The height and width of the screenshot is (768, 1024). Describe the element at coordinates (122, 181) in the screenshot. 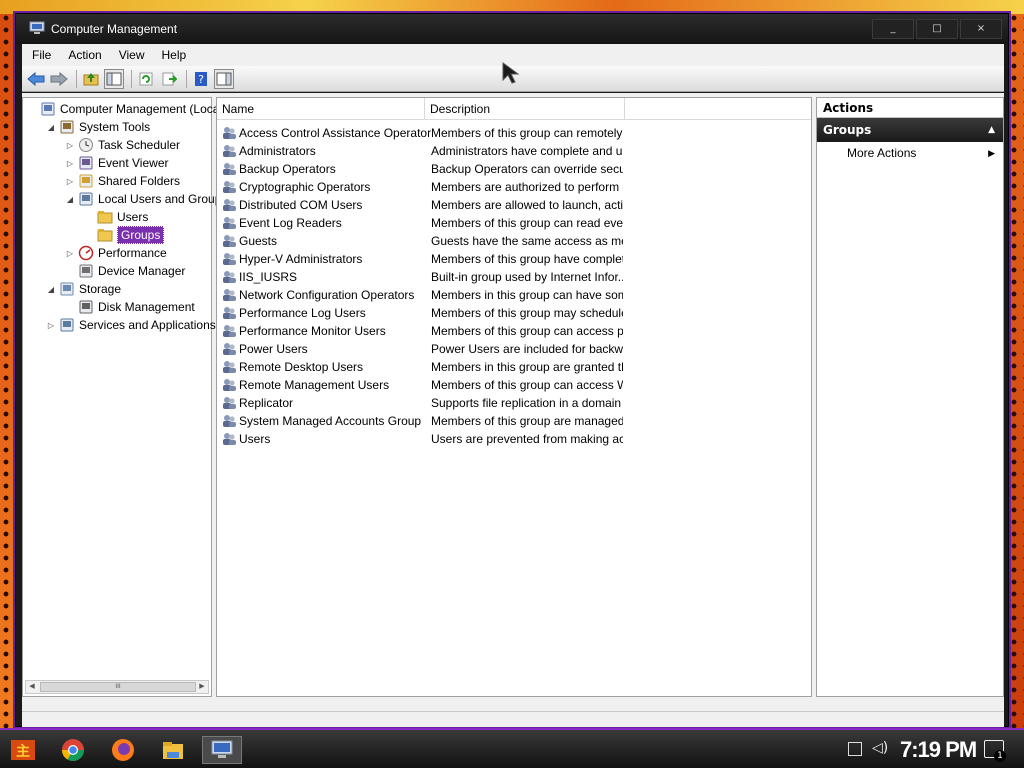

I see `tree-item: ▷ Shared Folders` at that location.